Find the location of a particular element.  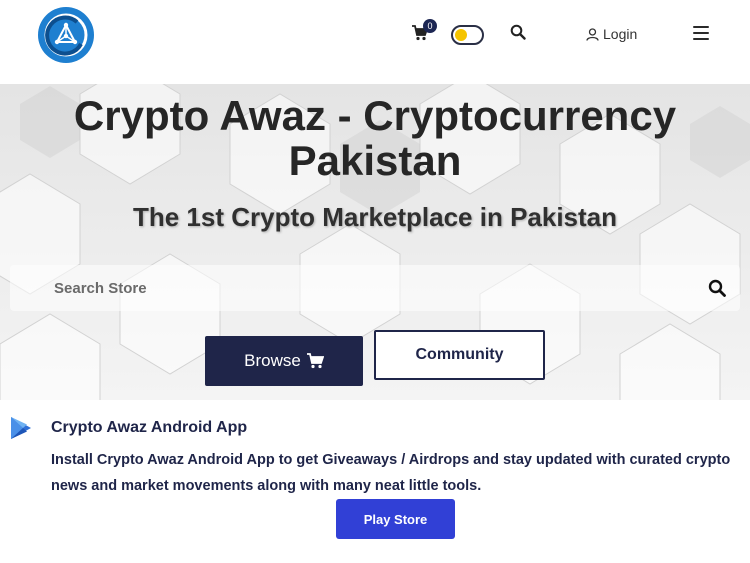

crypto-awaz-logo-icon is located at coordinates (66, 35).